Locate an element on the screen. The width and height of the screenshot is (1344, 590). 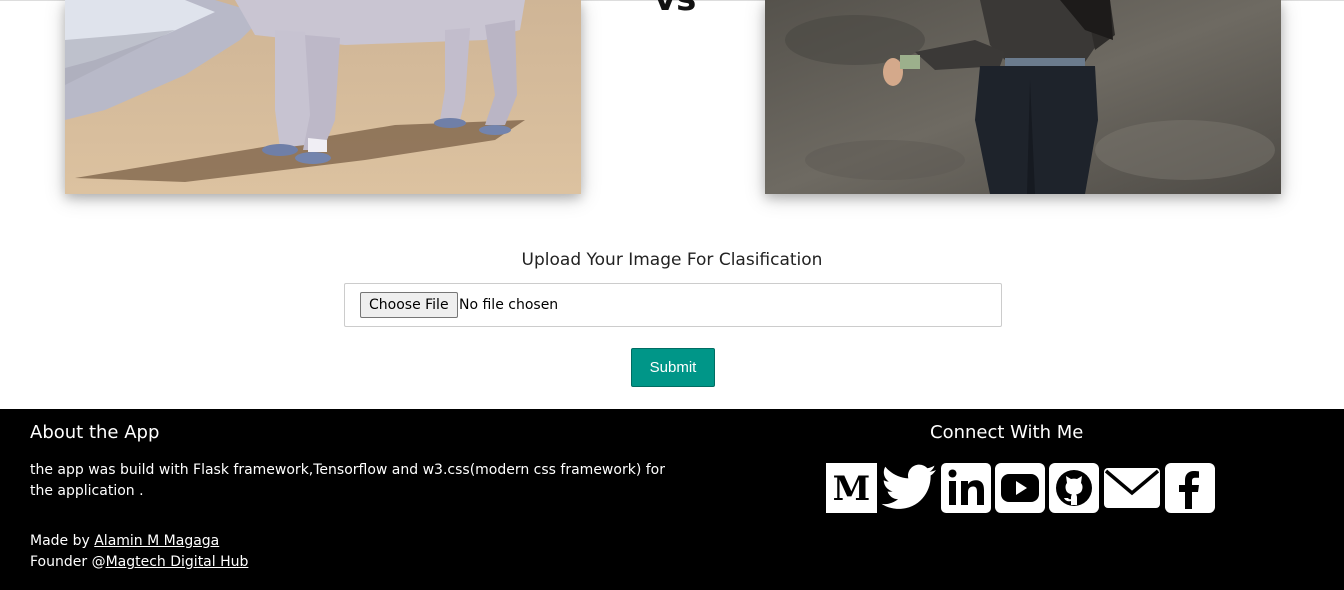
company-link: Magtech Digital Hub is located at coordinates (177, 562).